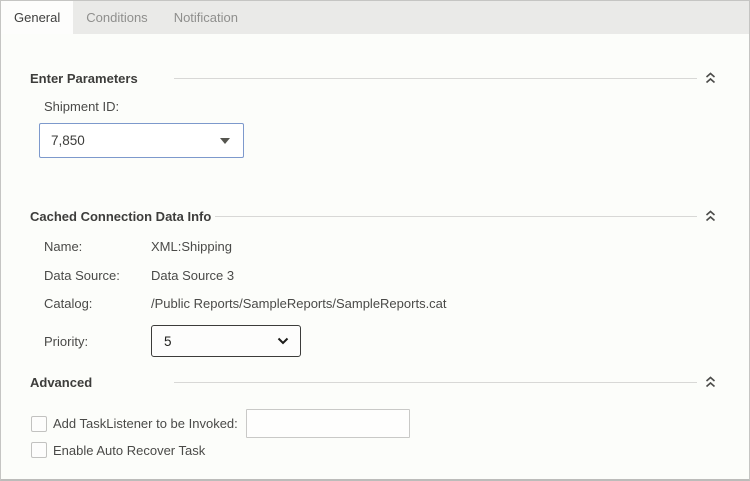 Image resolution: width=750 pixels, height=481 pixels. Describe the element at coordinates (66, 341) in the screenshot. I see `priority-label: Priority:` at that location.